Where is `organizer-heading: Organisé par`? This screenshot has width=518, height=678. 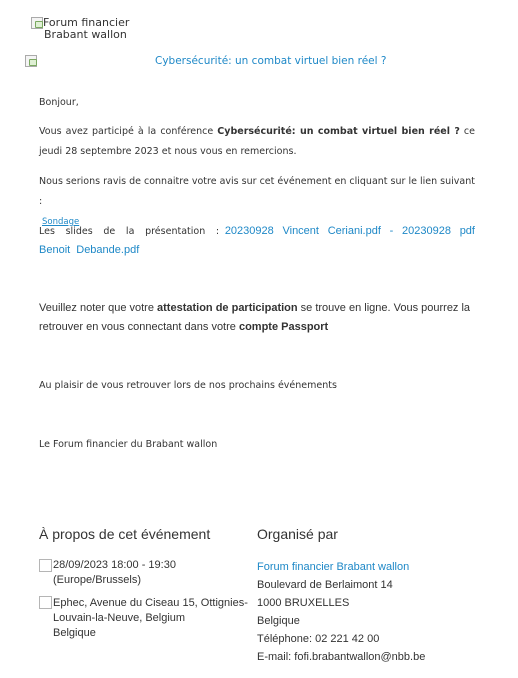 organizer-heading: Organisé par is located at coordinates (297, 534).